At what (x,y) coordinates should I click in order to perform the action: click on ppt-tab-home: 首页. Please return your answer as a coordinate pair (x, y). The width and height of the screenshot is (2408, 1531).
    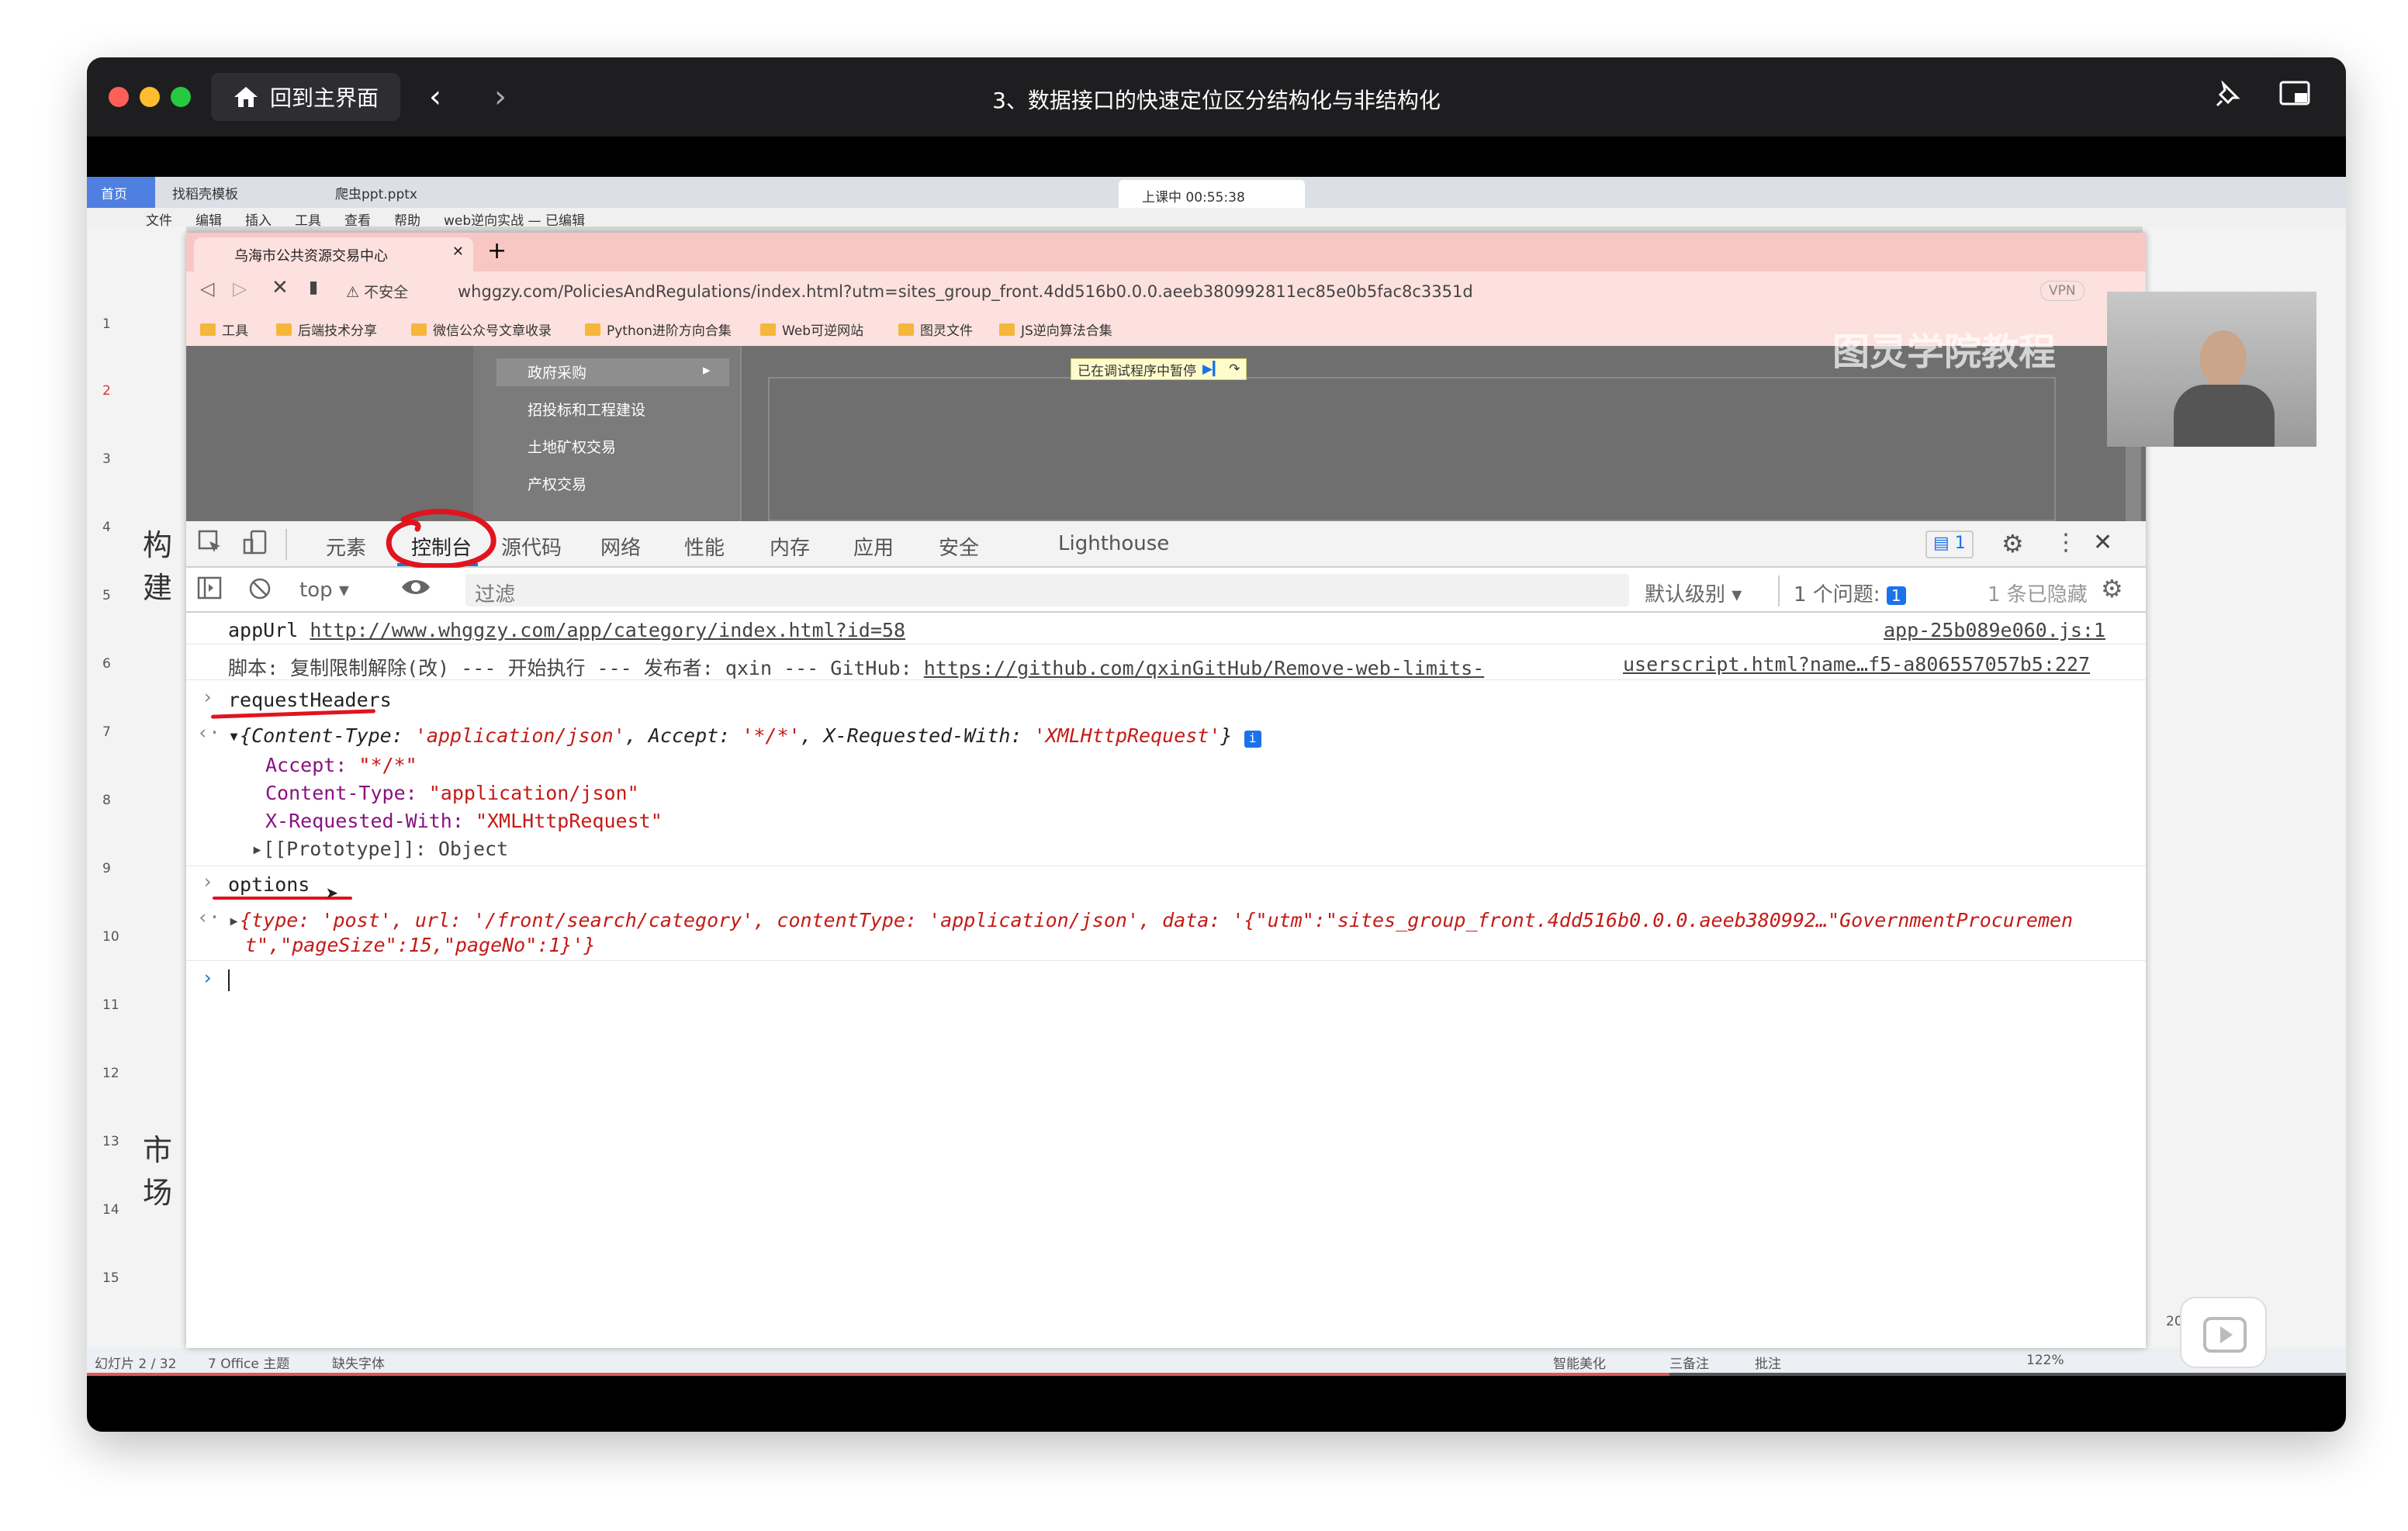
    Looking at the image, I should click on (121, 192).